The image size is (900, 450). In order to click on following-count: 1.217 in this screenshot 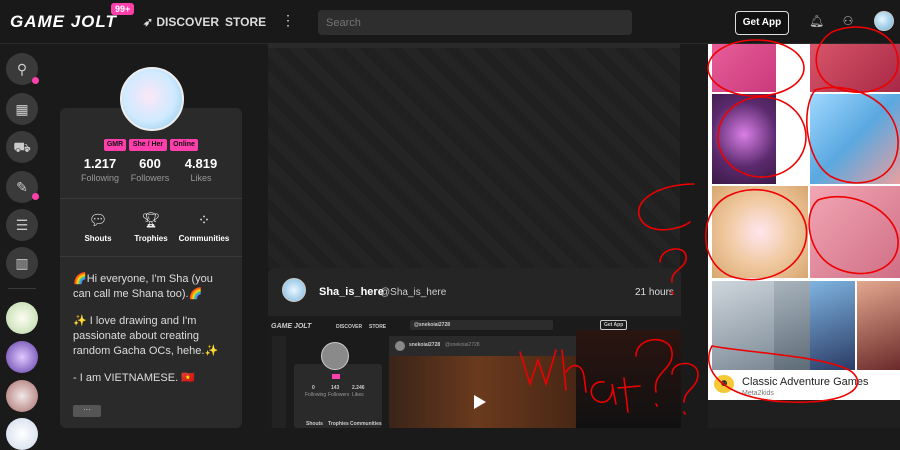, I will do `click(100, 163)`.